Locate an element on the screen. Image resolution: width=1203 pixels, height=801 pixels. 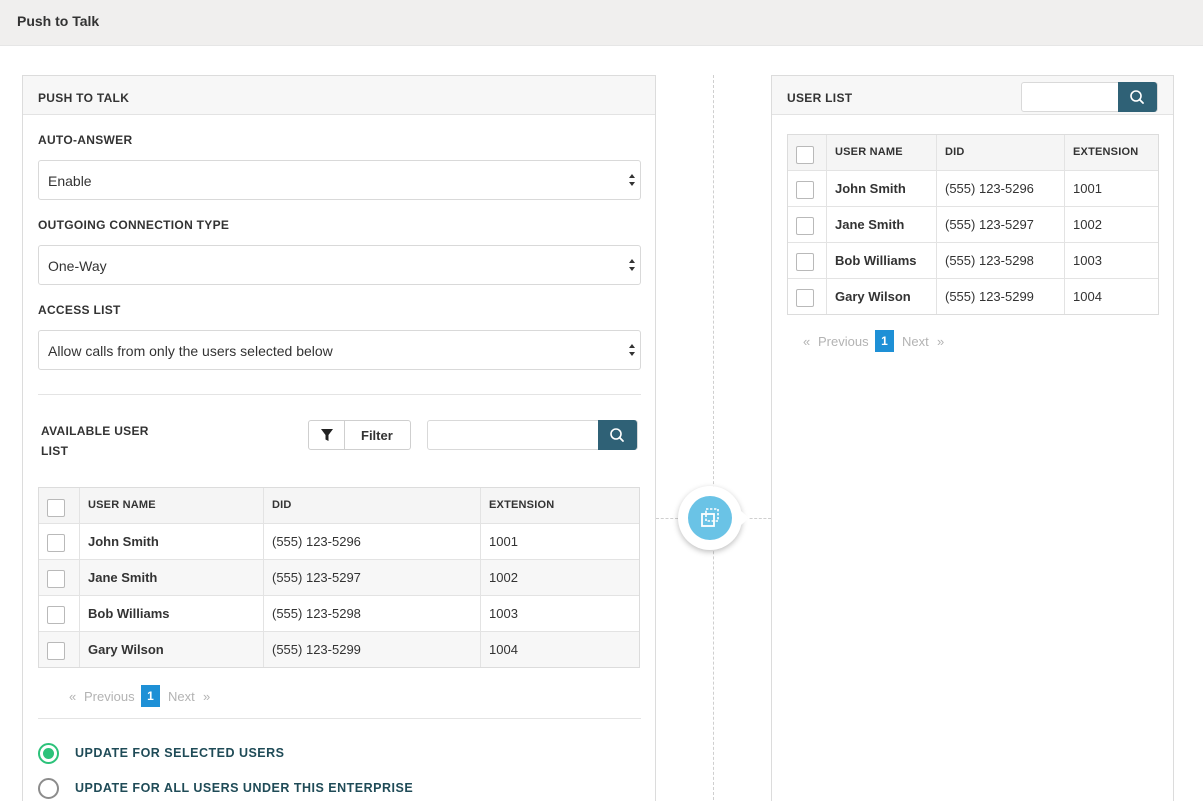
outgoing-connection-label: OUTGOING CONNECTION TYPE is located at coordinates (134, 225).